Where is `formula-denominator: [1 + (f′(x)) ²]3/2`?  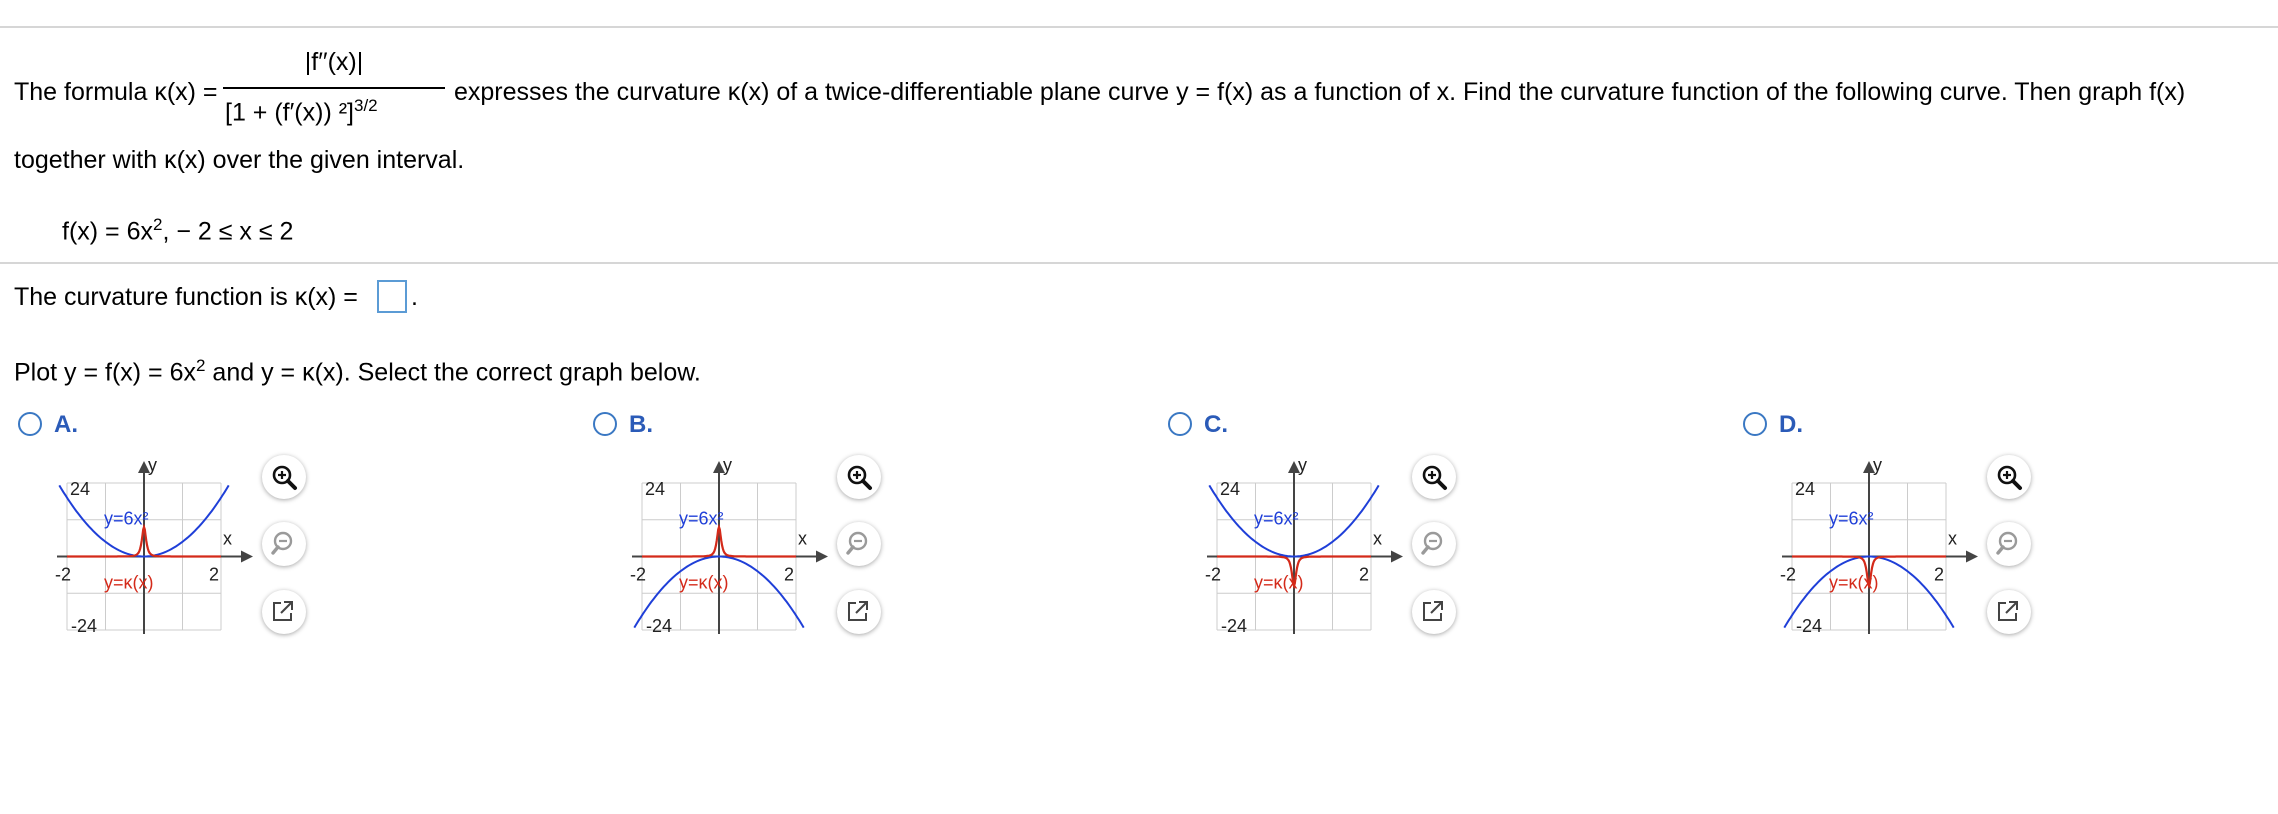
formula-denominator: [1 + (f′(x)) ²]3/2 is located at coordinates (301, 111).